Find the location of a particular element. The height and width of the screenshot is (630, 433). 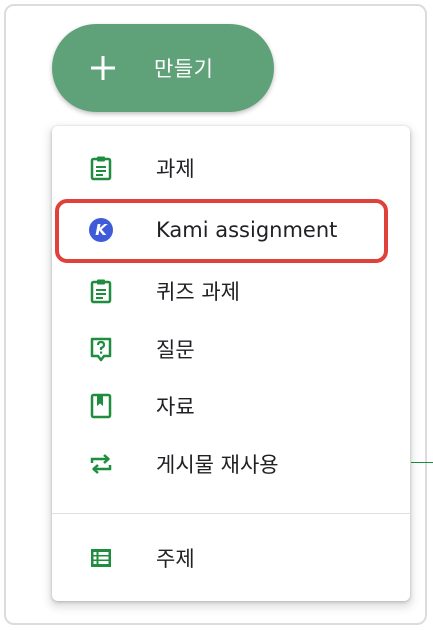

menu-item-kami-assignment: K Kami assignment is located at coordinates (231, 230).